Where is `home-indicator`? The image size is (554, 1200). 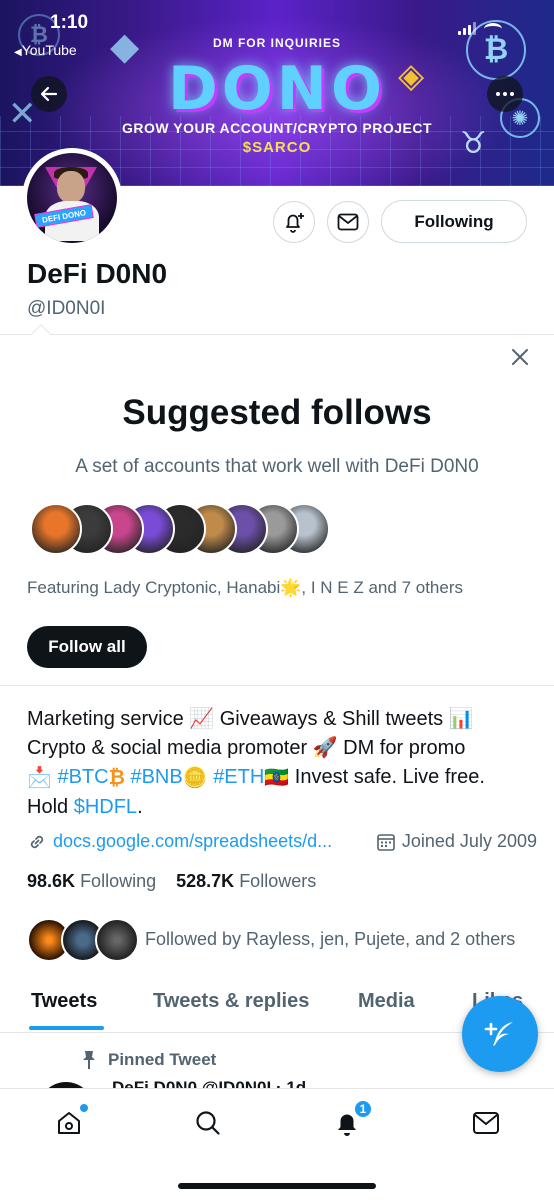 home-indicator is located at coordinates (277, 1186).